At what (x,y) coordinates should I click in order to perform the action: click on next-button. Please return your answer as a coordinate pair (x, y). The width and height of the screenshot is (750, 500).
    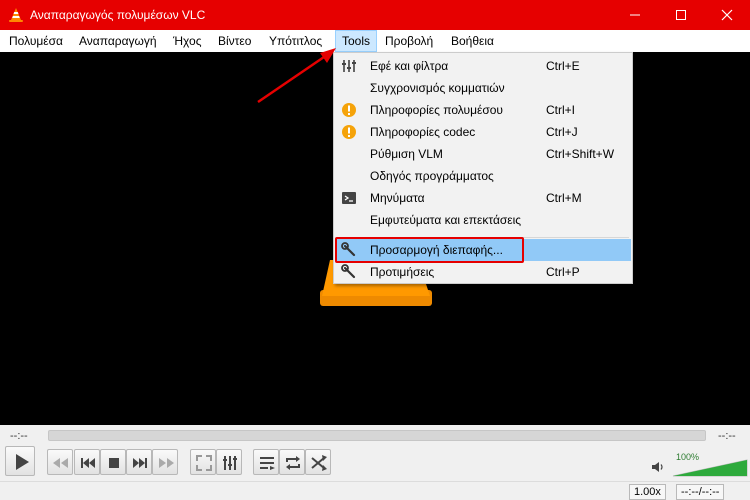
    Looking at the image, I should click on (139, 462).